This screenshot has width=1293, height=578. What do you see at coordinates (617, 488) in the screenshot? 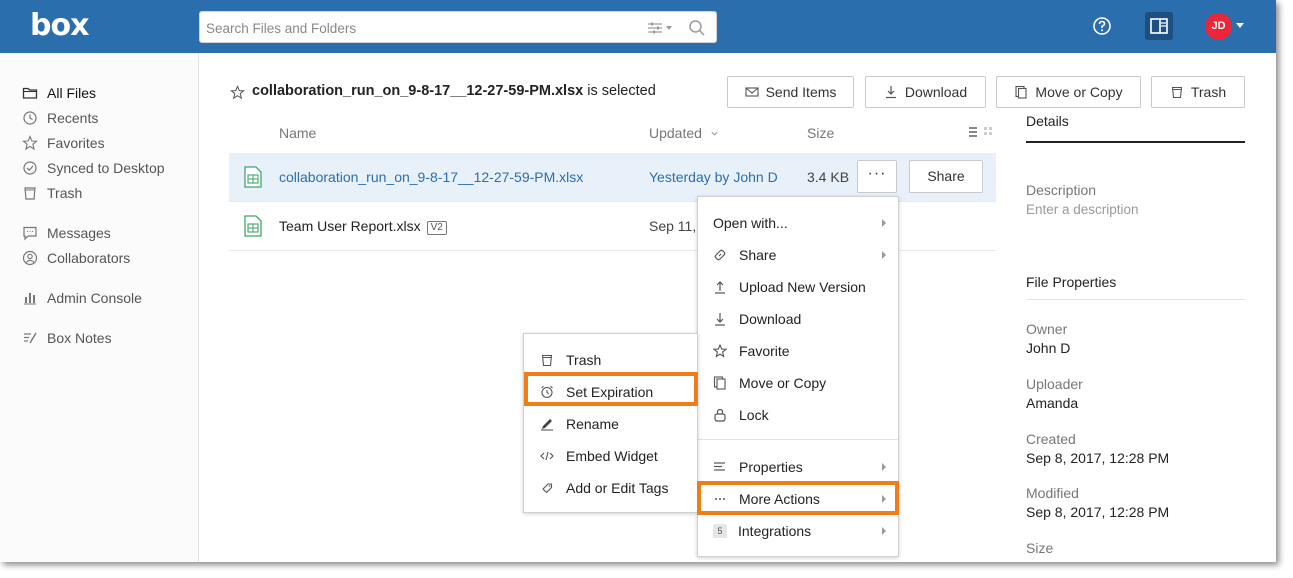
I see `menu-item-label: Add or Edit Tags` at bounding box center [617, 488].